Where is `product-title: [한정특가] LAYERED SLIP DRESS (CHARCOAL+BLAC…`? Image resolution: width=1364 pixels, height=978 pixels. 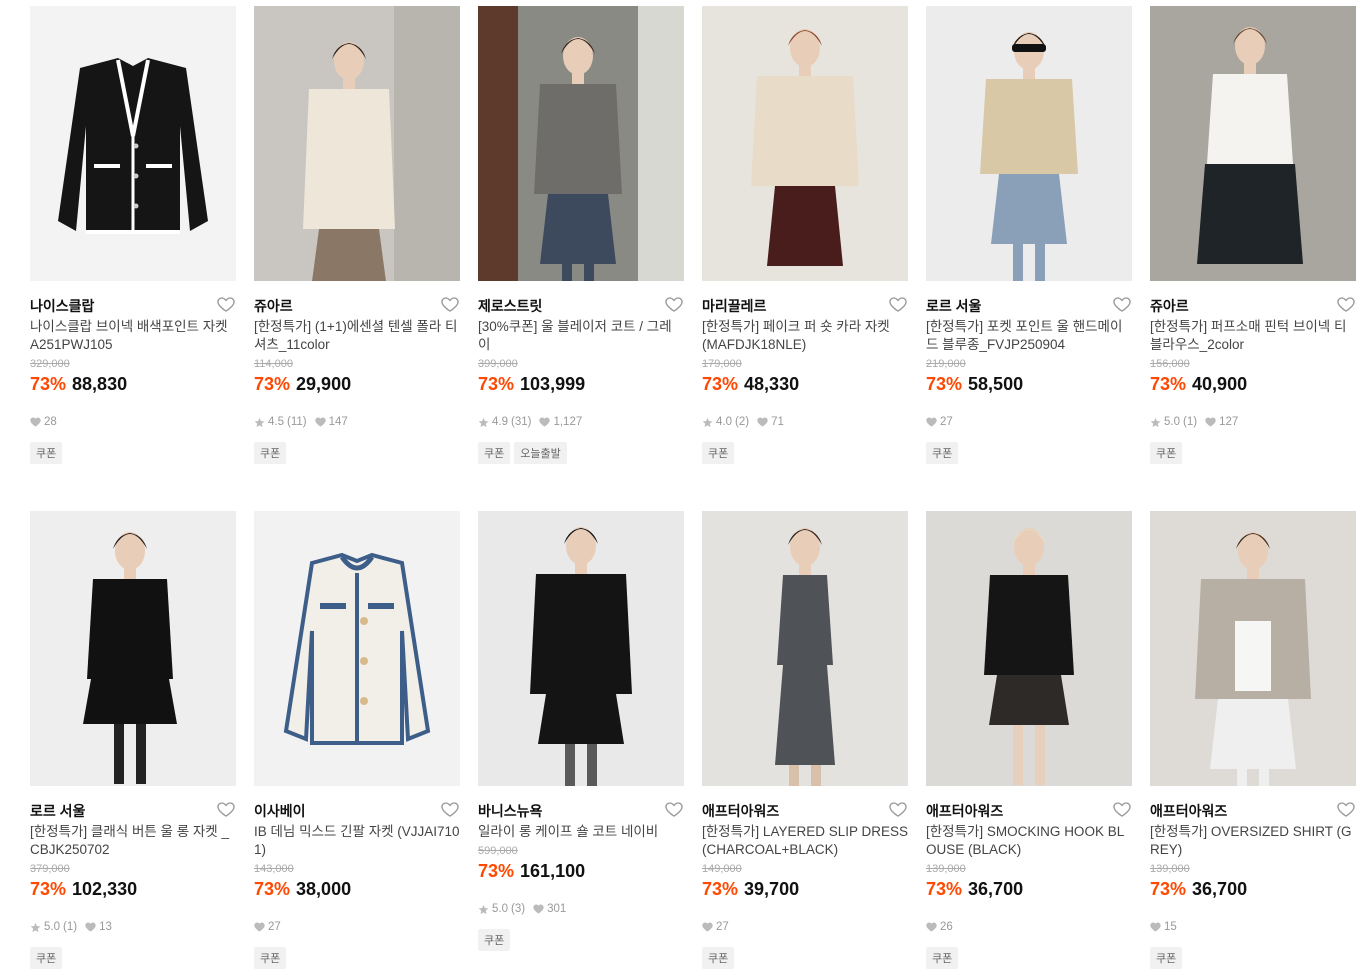 product-title: [한정특가] LAYERED SLIP DRESS (CHARCOAL+BLAC… is located at coordinates (805, 841).